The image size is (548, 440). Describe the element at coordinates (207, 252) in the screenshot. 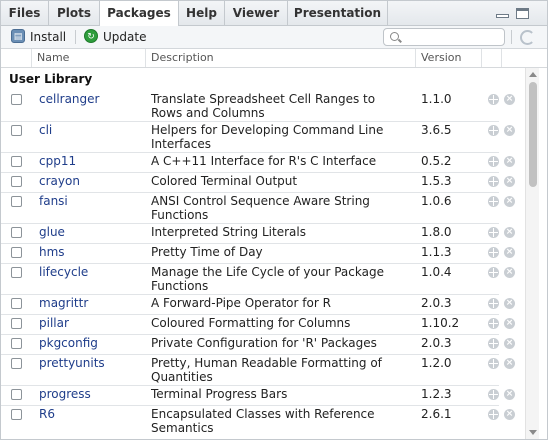

I see `package-description: Pretty Time of Day` at that location.